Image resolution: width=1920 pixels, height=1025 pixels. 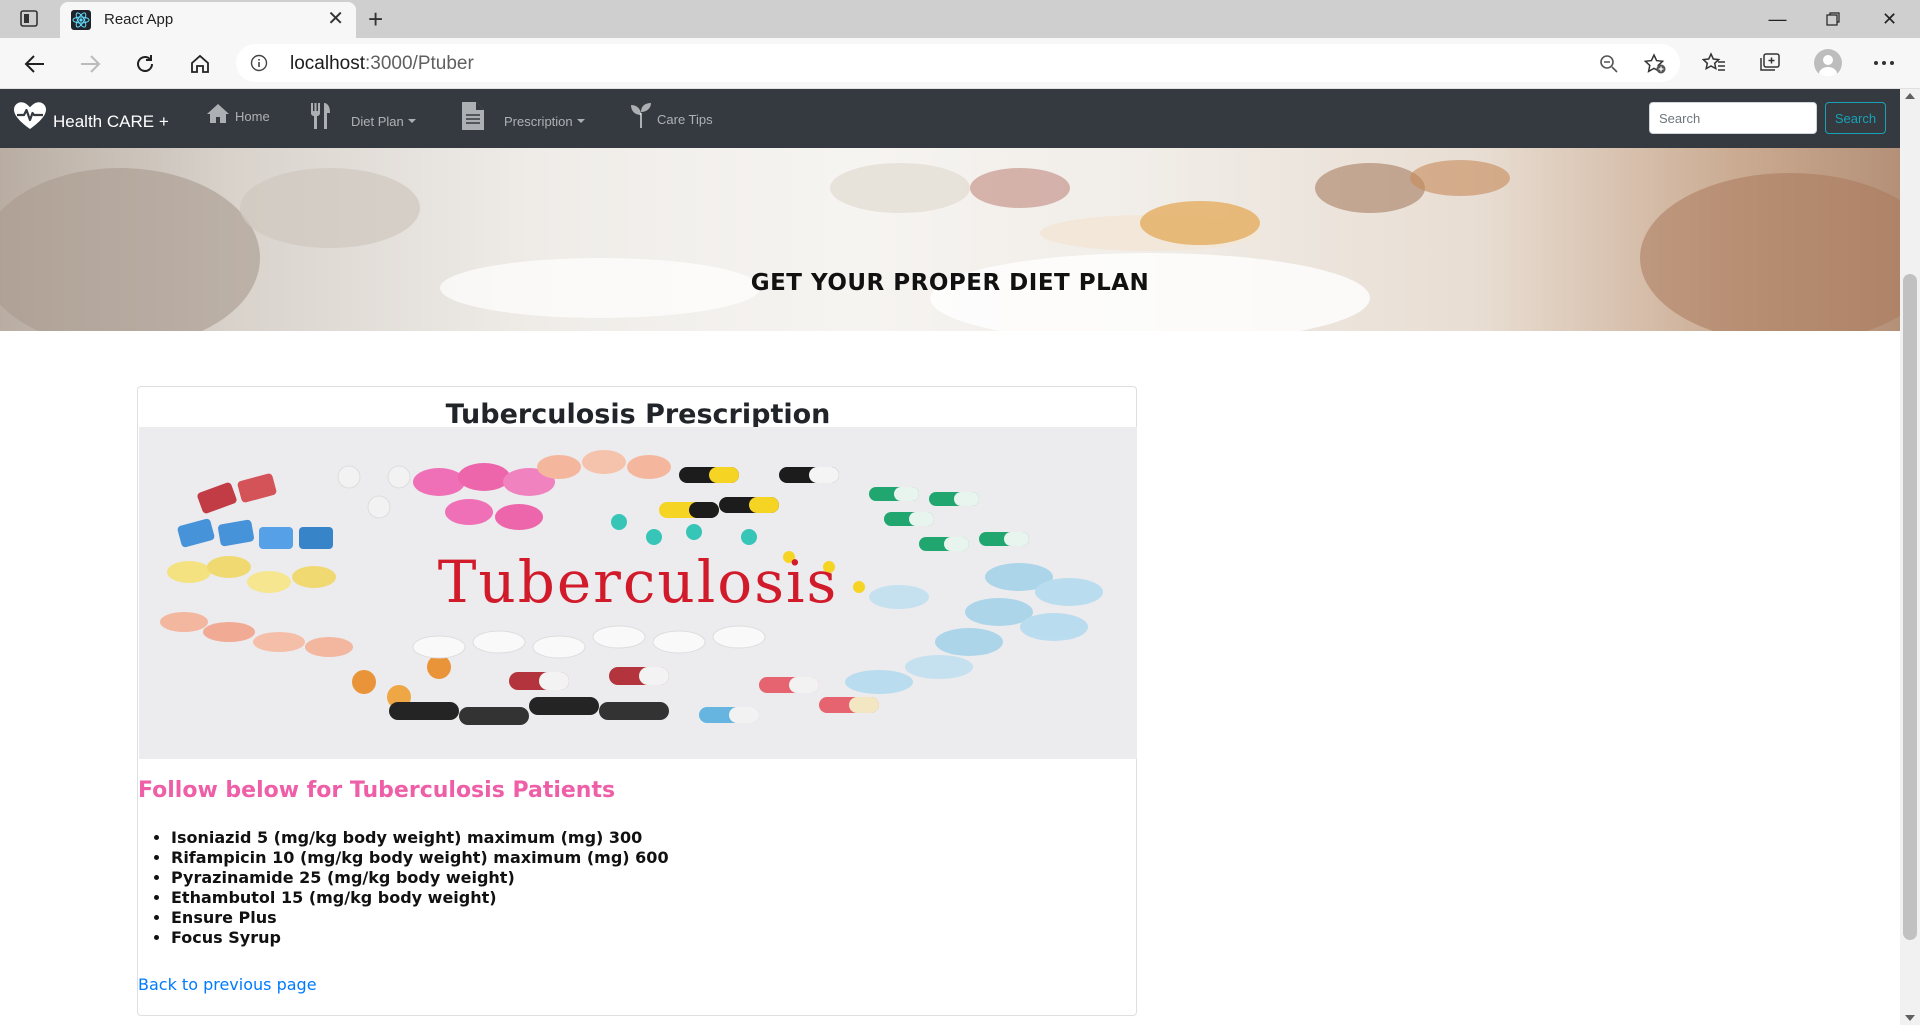 What do you see at coordinates (642, 115) in the screenshot?
I see `seedling-icon` at bounding box center [642, 115].